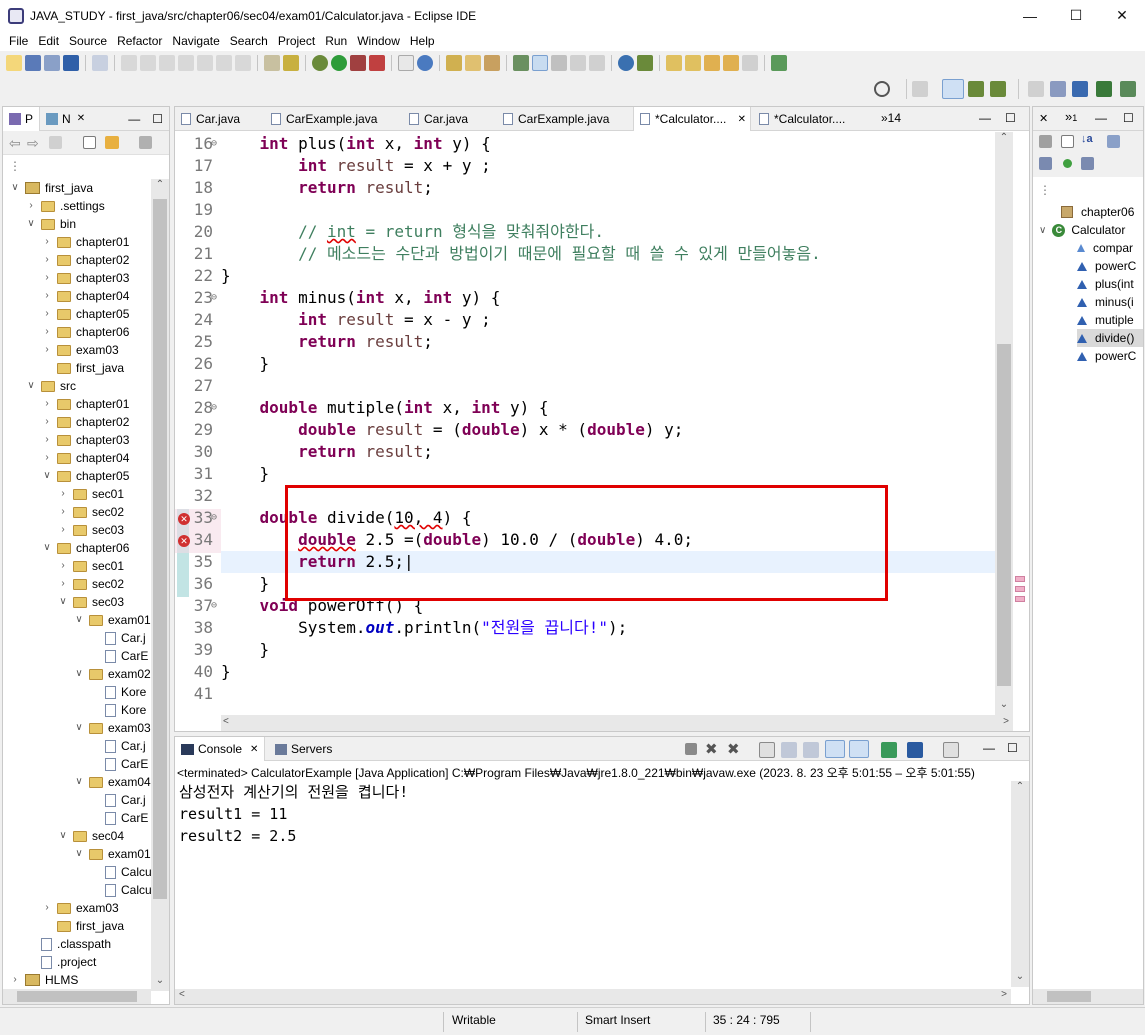 Image resolution: width=1145 pixels, height=1035 pixels. Describe the element at coordinates (585, 342) in the screenshot. I see `code-line: 25 return result;` at that location.